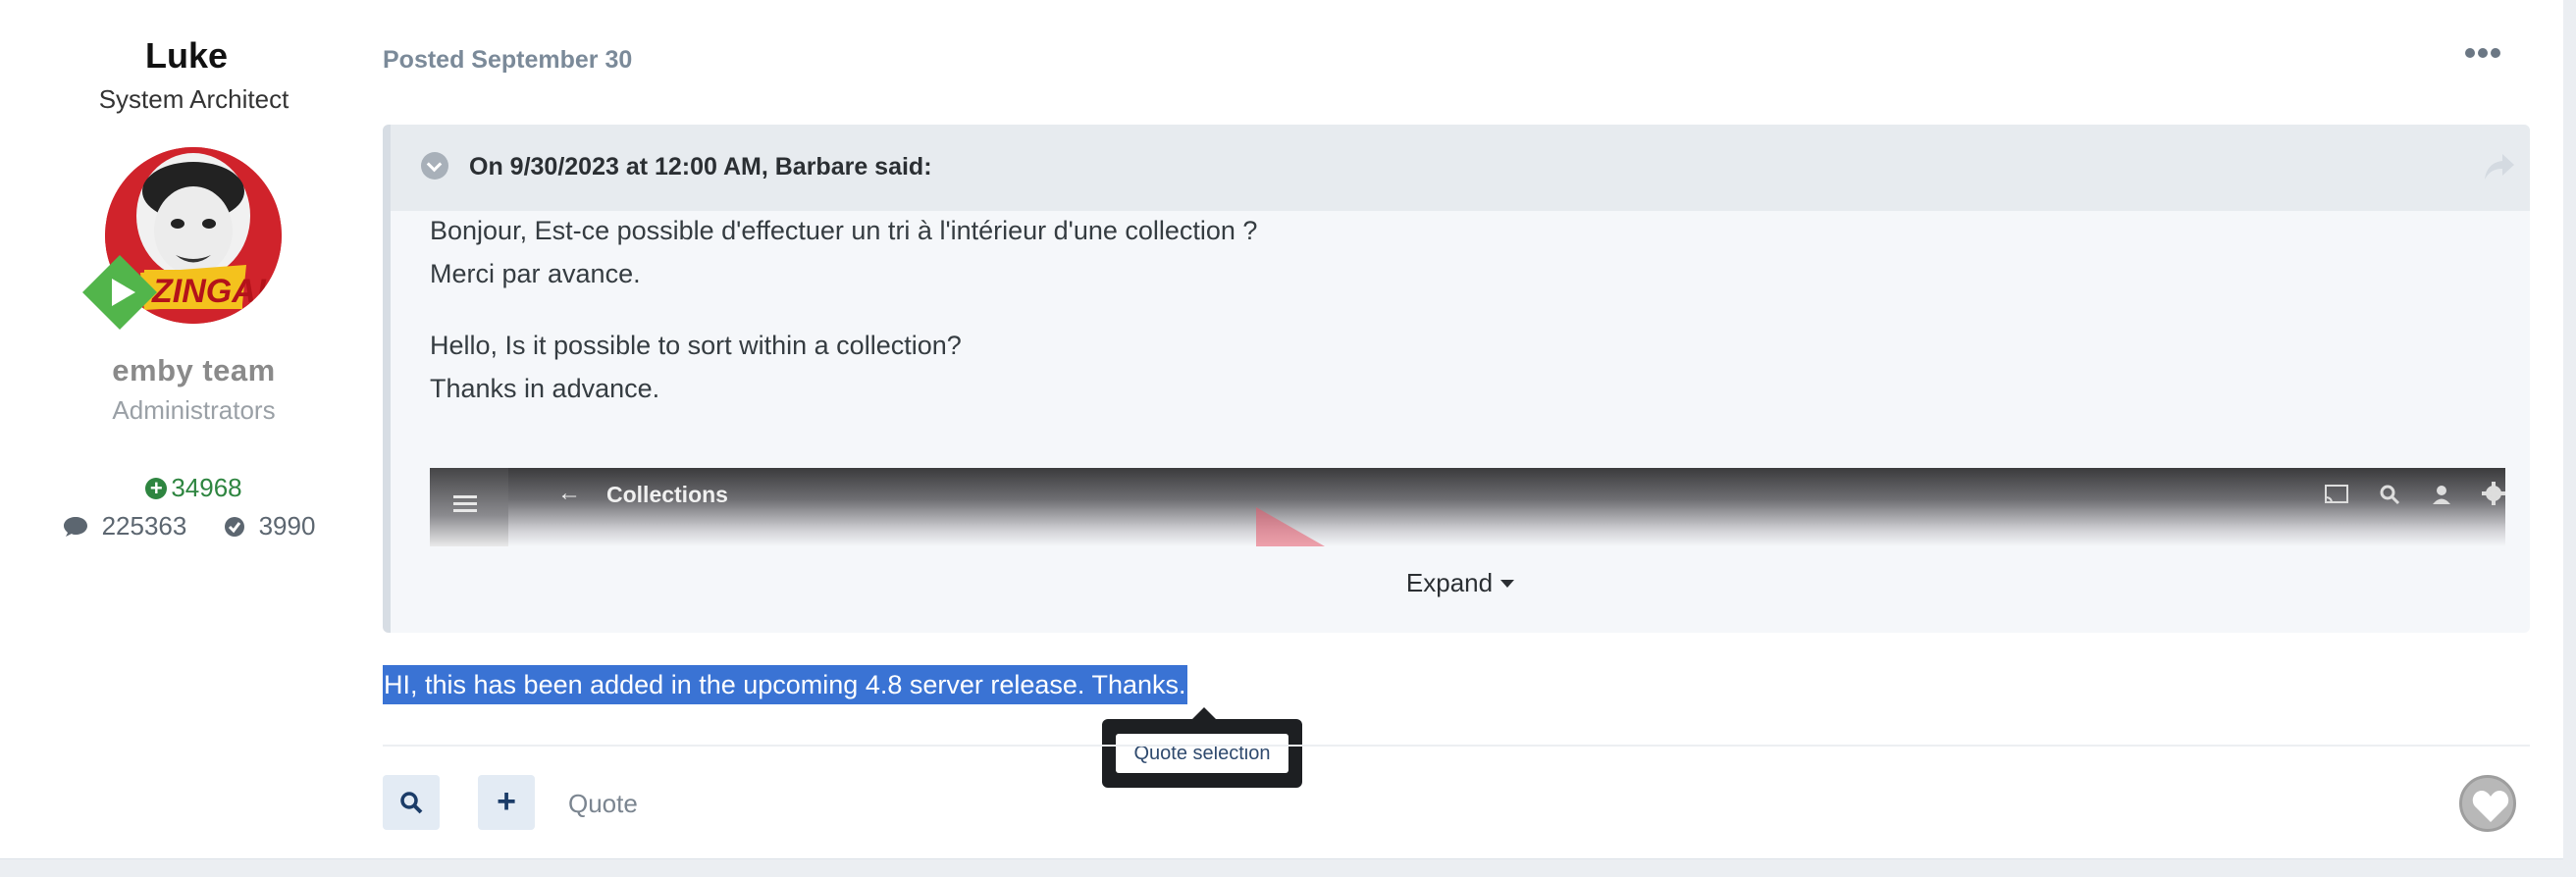 The image size is (2576, 877). What do you see at coordinates (434, 166) in the screenshot?
I see `chevron-down-icon` at bounding box center [434, 166].